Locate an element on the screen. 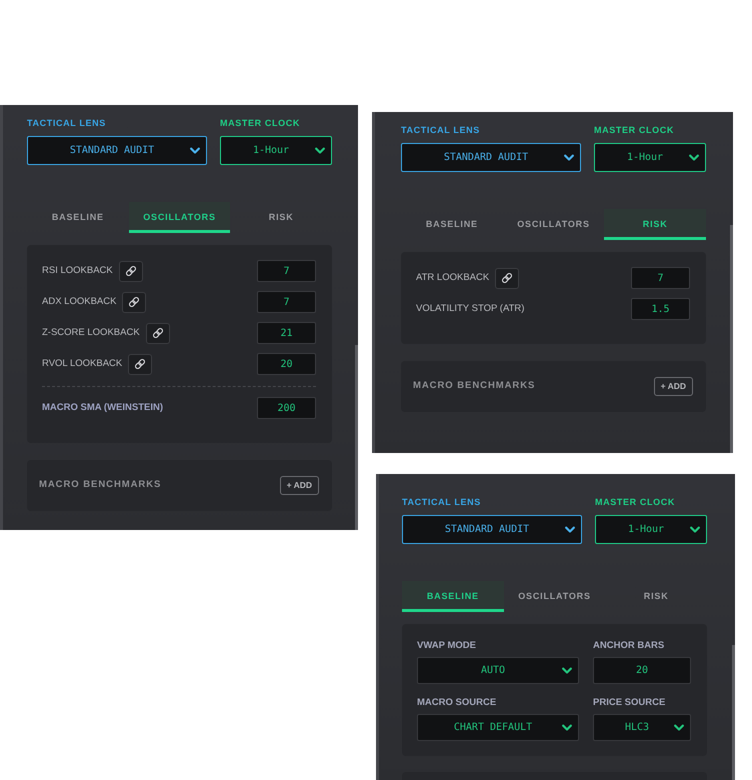  setting-label: RSI LOOKBACK is located at coordinates (77, 271).